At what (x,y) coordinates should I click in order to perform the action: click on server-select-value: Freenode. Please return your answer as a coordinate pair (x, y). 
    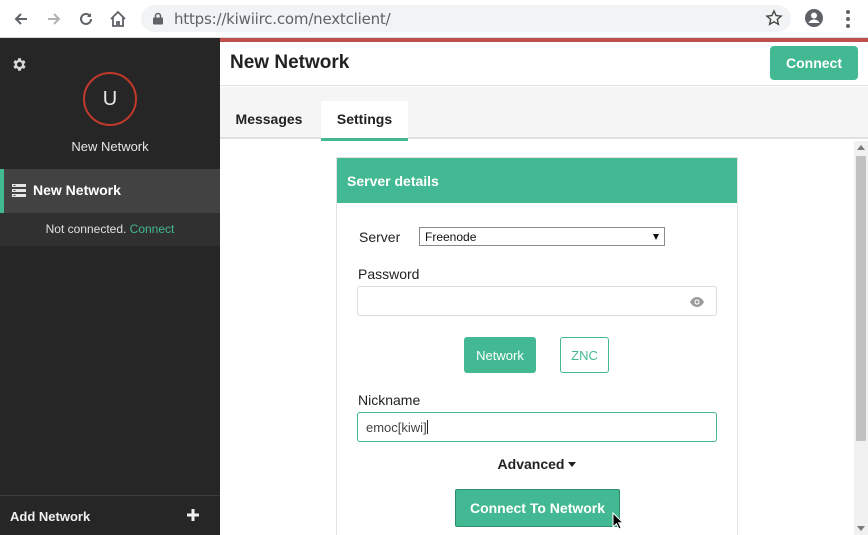
    Looking at the image, I should click on (451, 237).